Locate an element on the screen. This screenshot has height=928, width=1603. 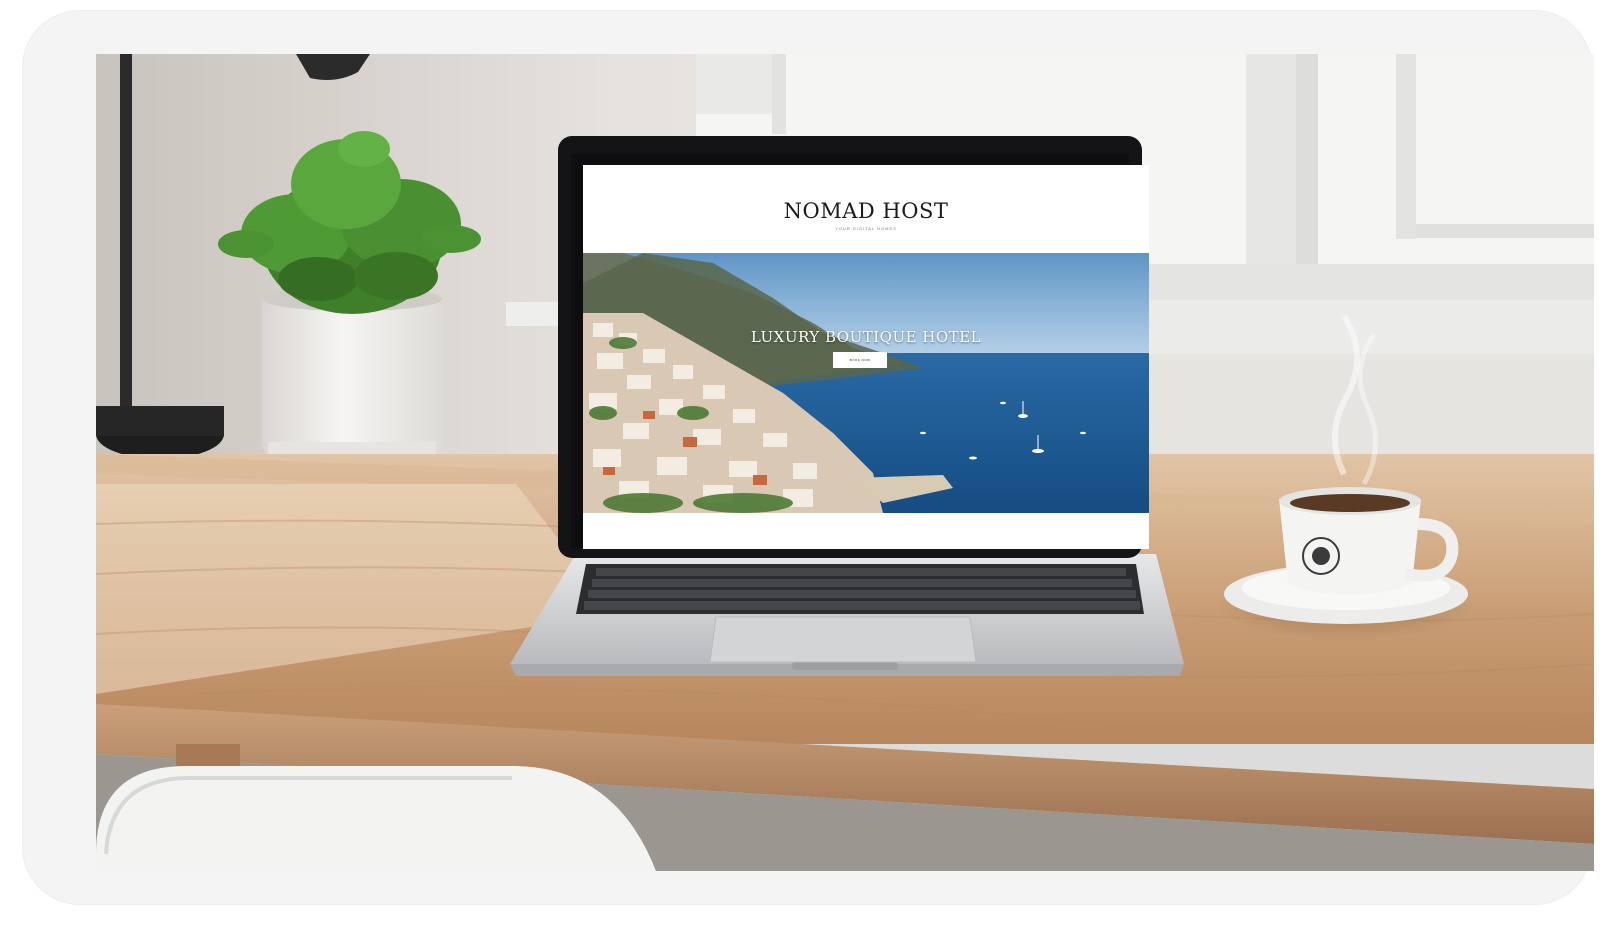
site-header: NOMAD HOST YOUR DIGITAL HOMES is located at coordinates (866, 209).